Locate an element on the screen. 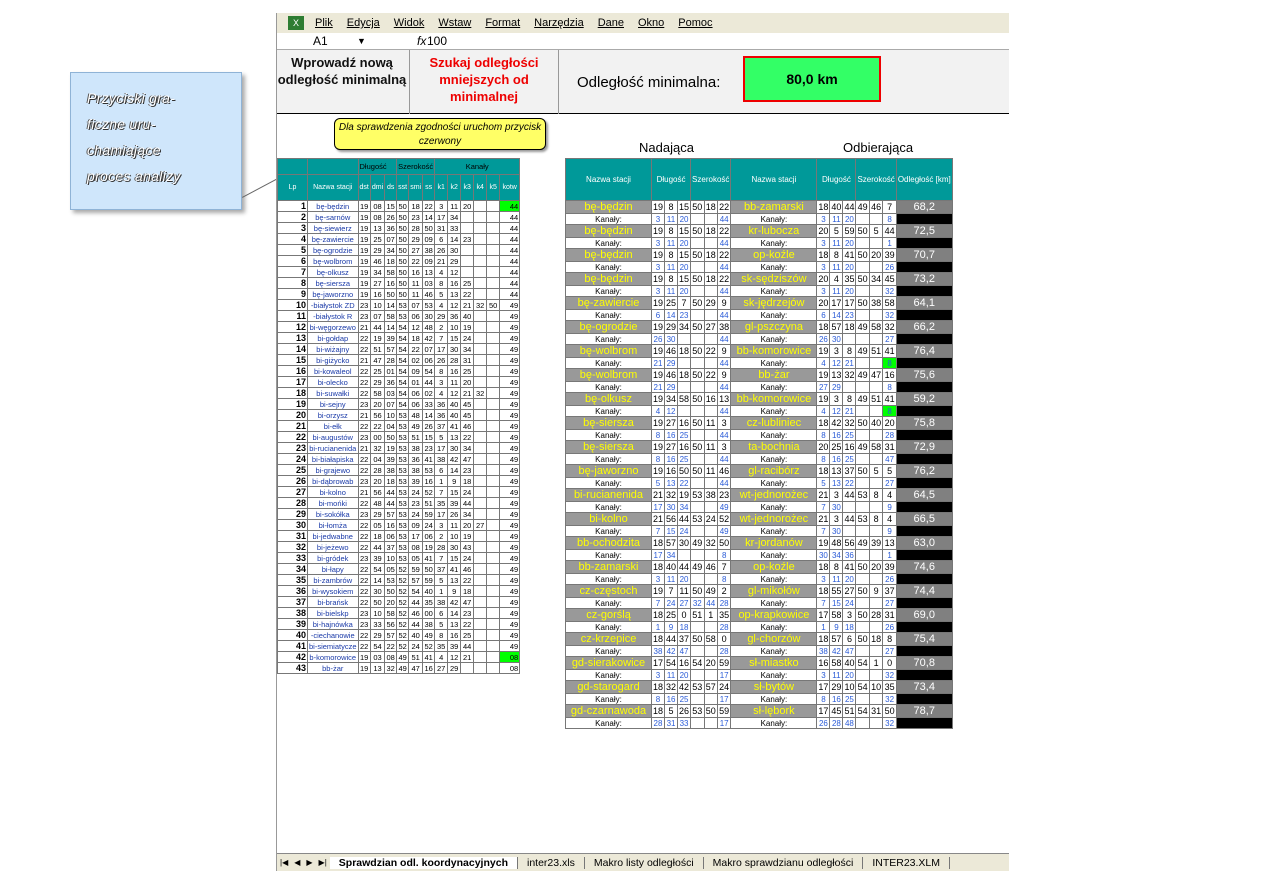 This screenshot has height=886, width=1274. menu-item: Narzędzia is located at coordinates (559, 23).